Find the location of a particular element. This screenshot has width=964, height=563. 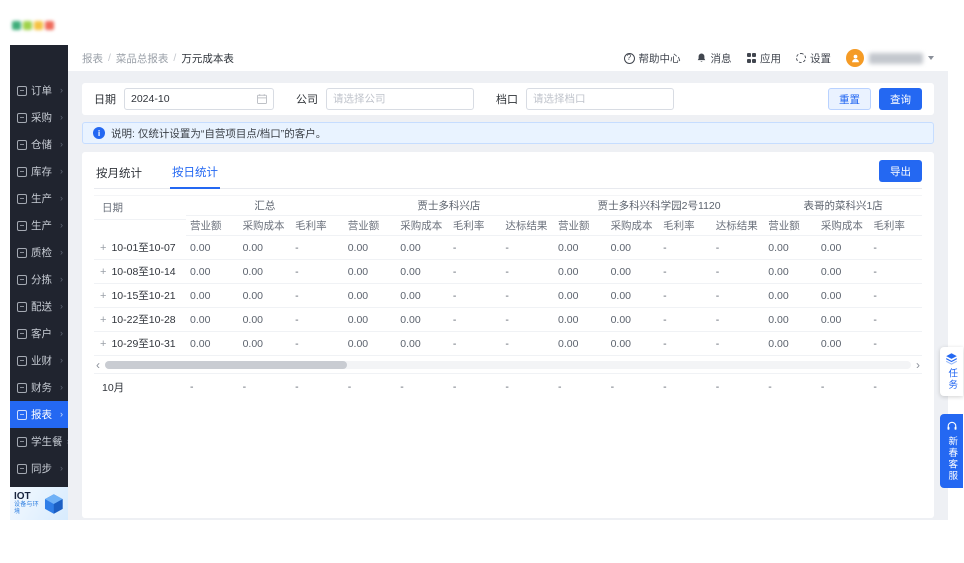

date-input is located at coordinates (192, 99).